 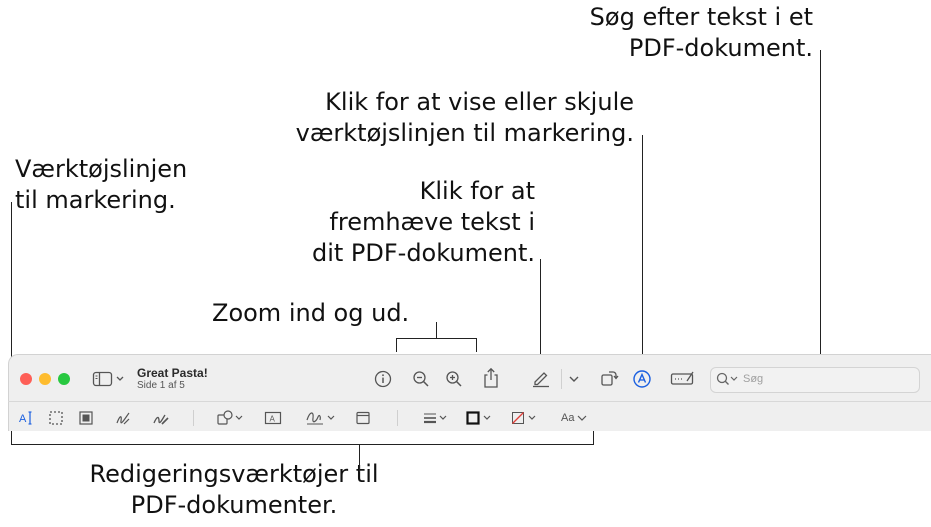 What do you see at coordinates (593, 438) in the screenshot?
I see `leader-line-edit-right` at bounding box center [593, 438].